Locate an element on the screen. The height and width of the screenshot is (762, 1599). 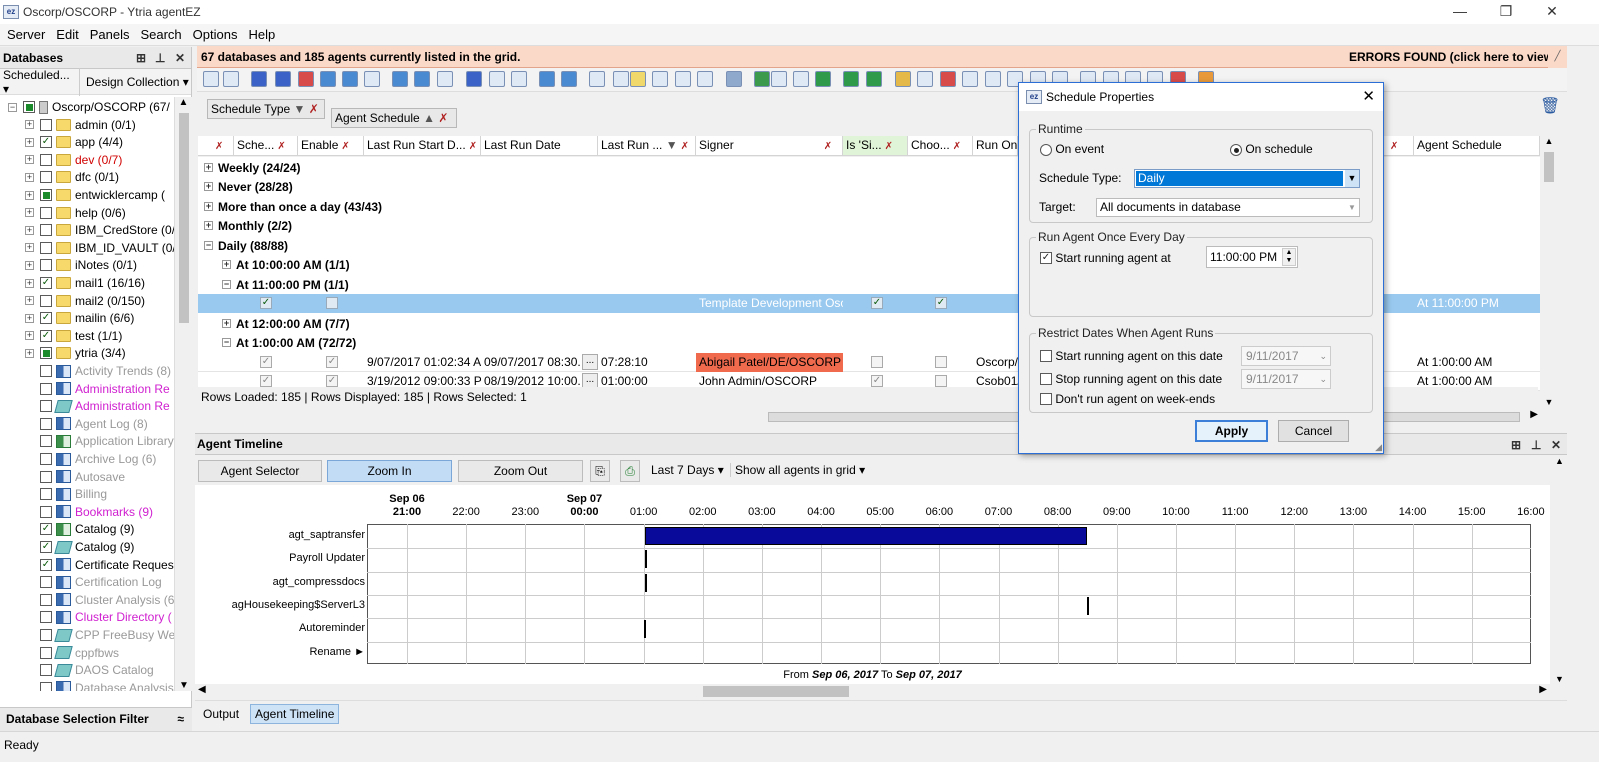
stop-date-checkbox: Stop running agent on this date is located at coordinates (1131, 379).